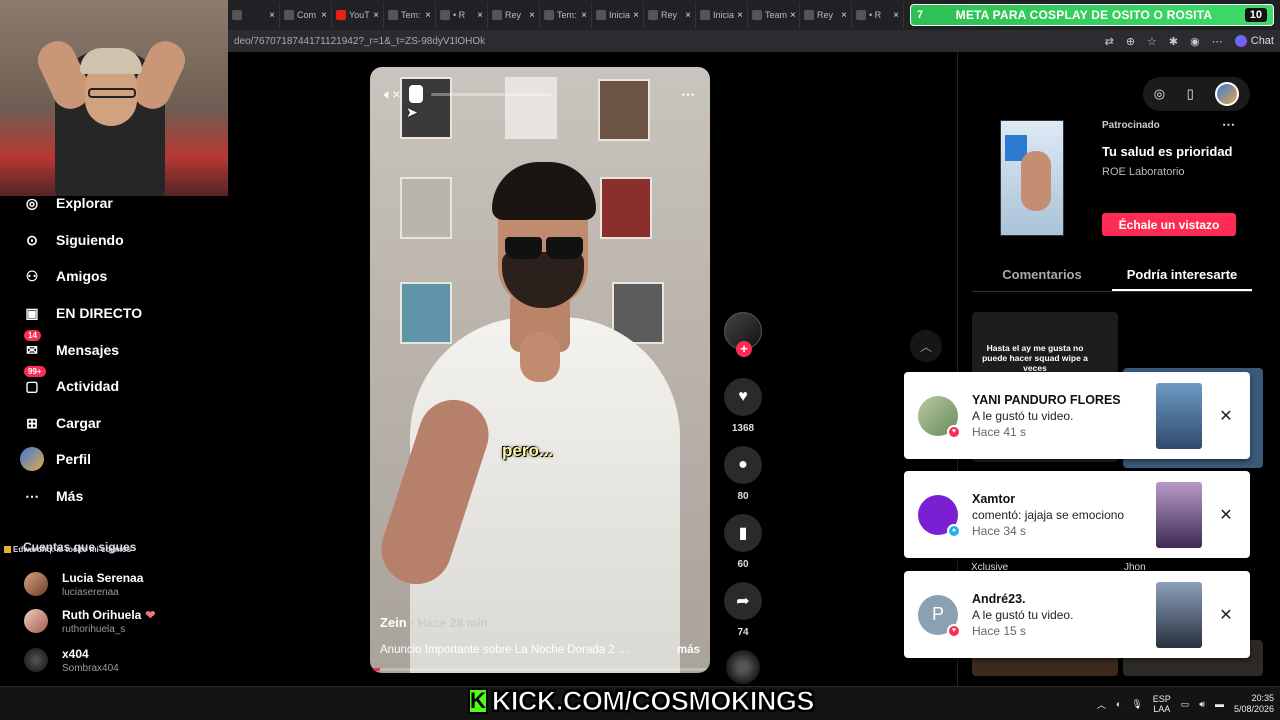 Image resolution: width=1280 pixels, height=720 pixels. What do you see at coordinates (1101, 704) in the screenshot?
I see `tray-chevron-icon: ︿` at bounding box center [1101, 704].